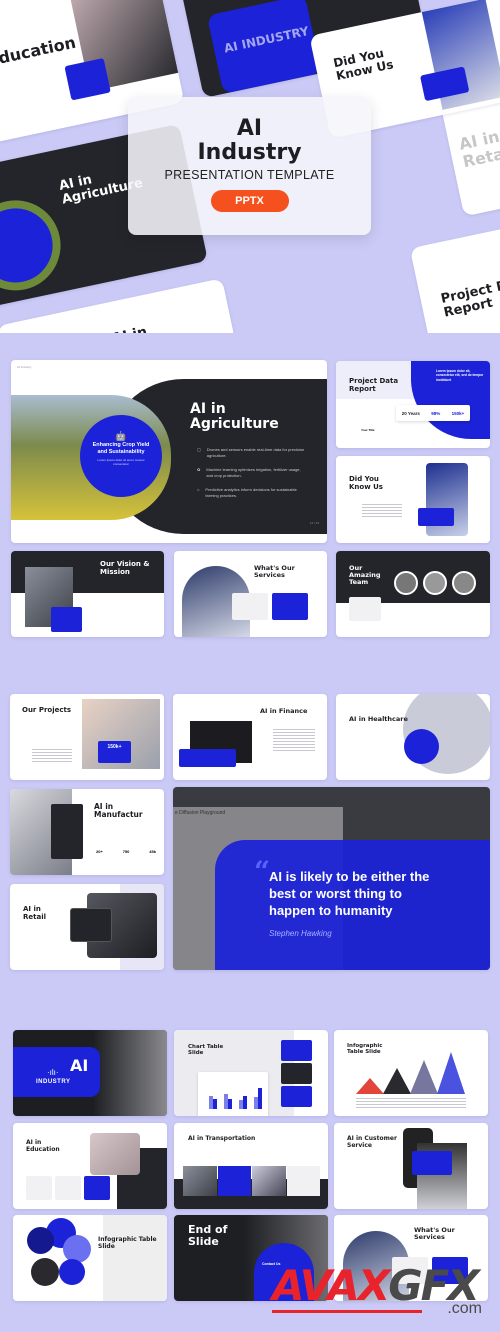 The height and width of the screenshot is (1332, 500). I want to click on slide-projects: Our Projects 150k+, so click(87, 737).